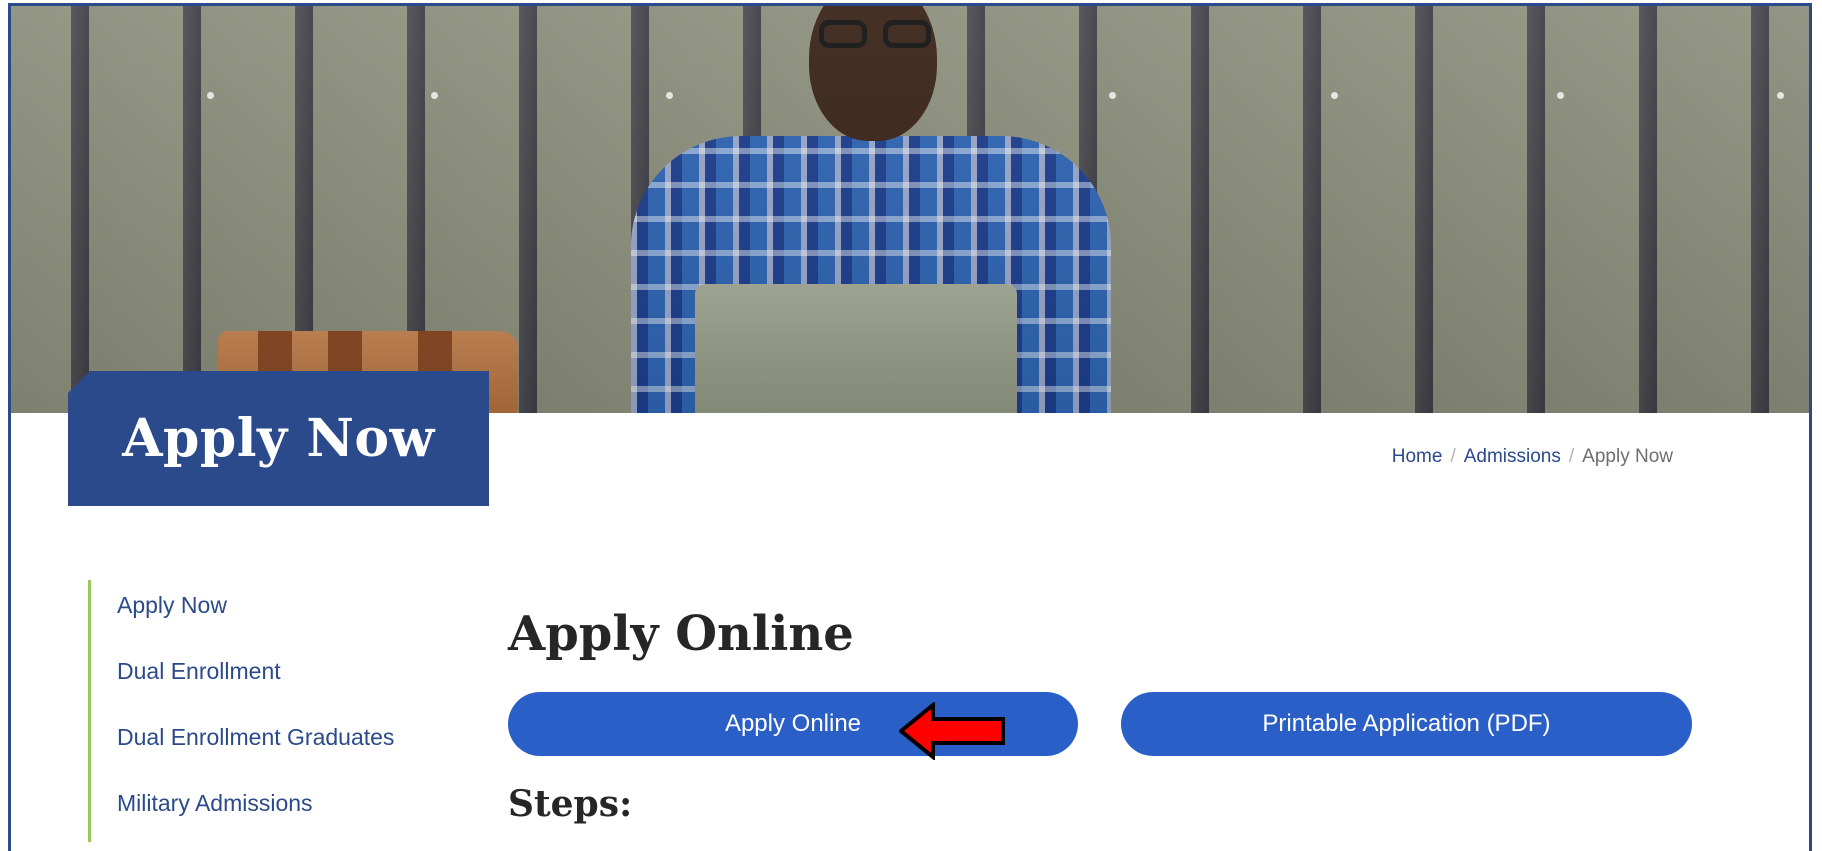 The width and height of the screenshot is (1822, 851). Describe the element at coordinates (282, 803) in the screenshot. I see `sidebar-item-military-admissions: Military Admissions` at that location.